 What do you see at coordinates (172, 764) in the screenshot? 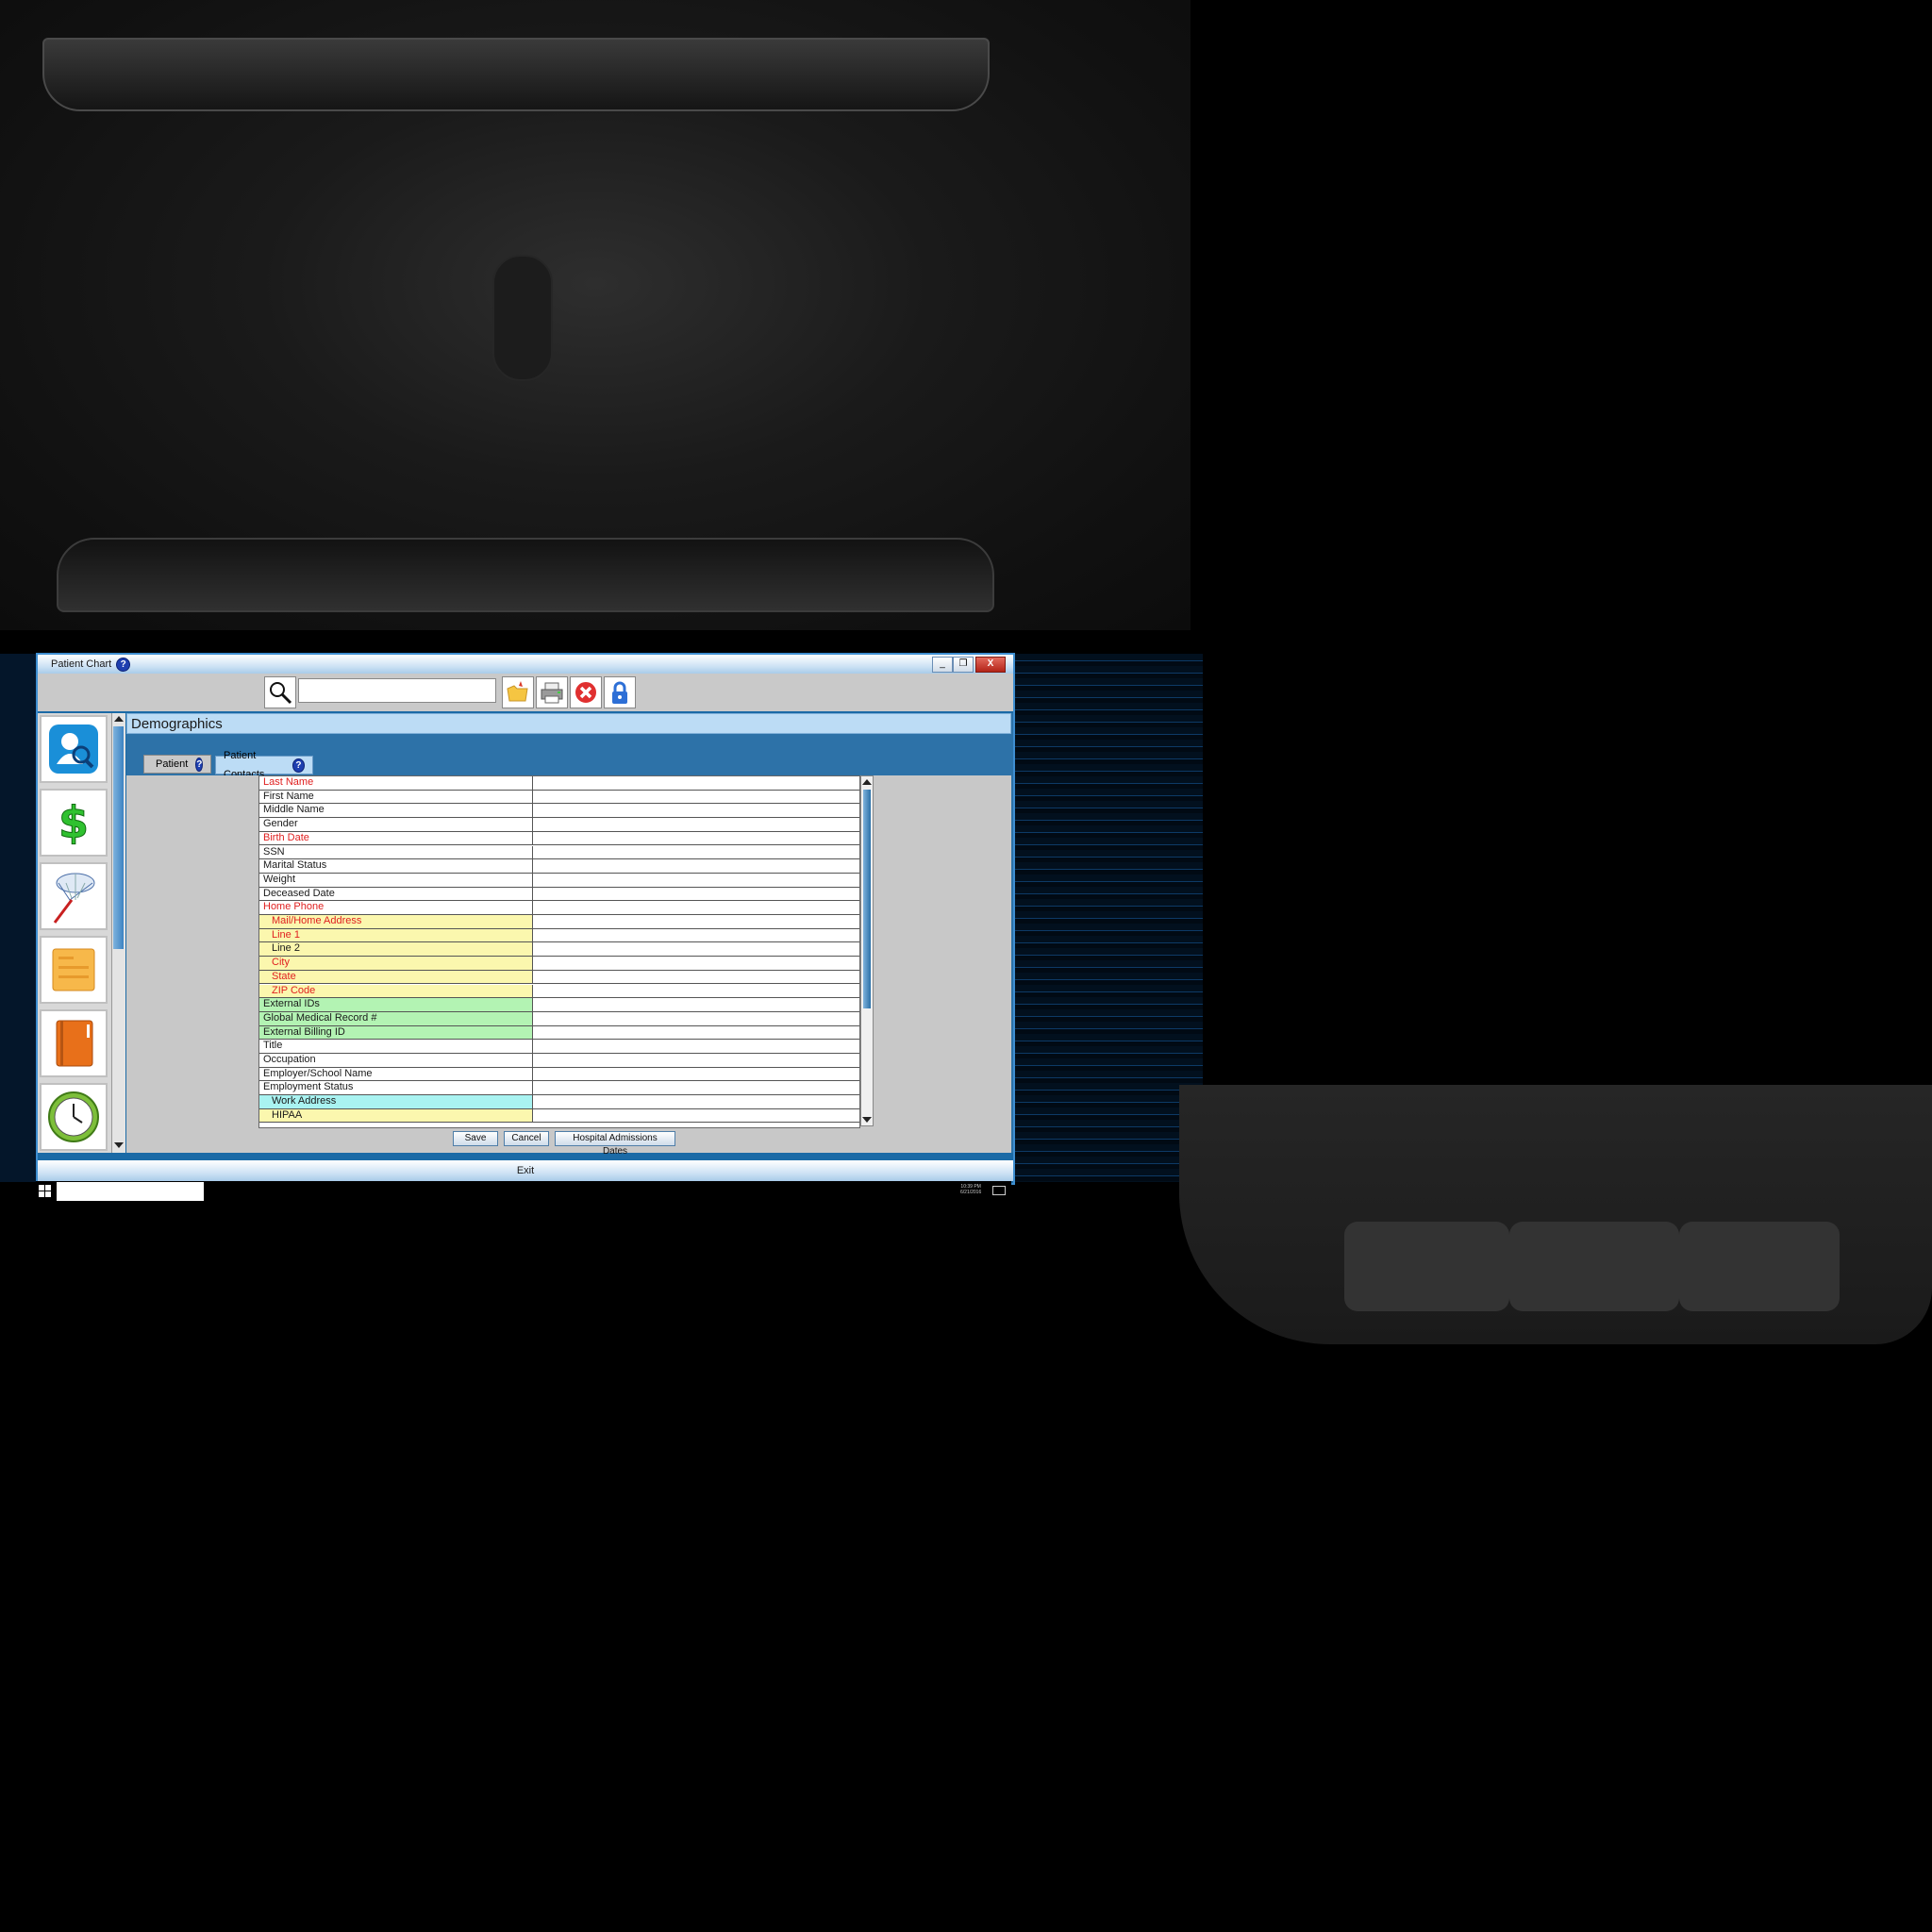
I see `tab-label: Patient` at bounding box center [172, 764].